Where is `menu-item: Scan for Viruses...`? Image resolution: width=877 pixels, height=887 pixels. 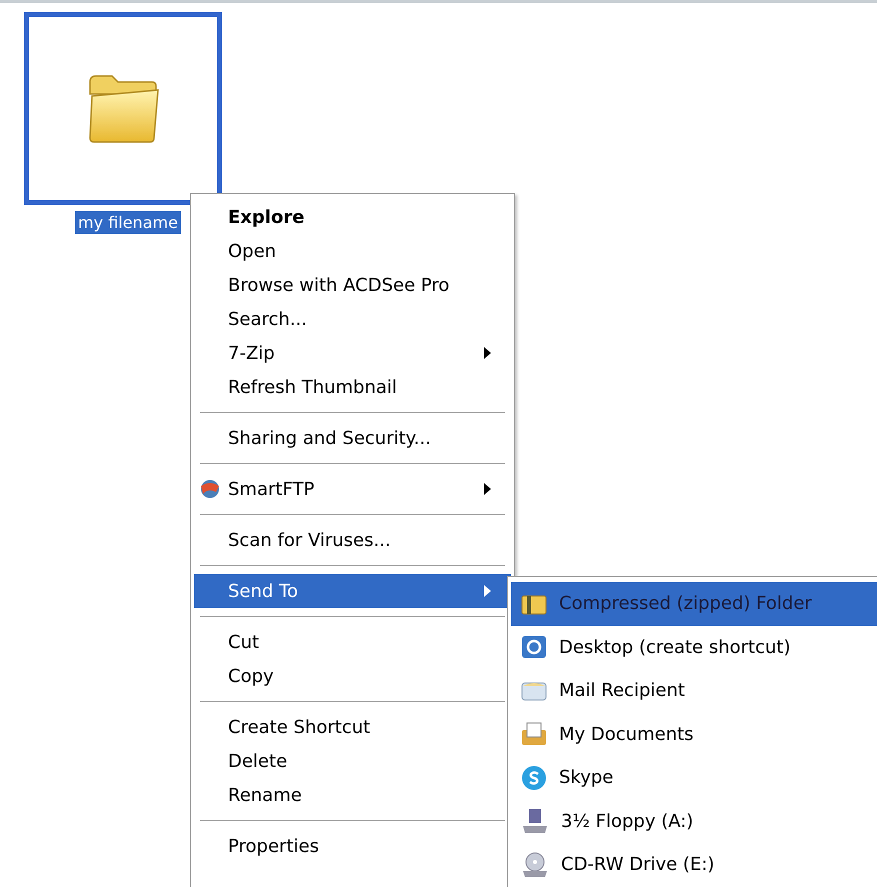 menu-item: Scan for Viruses... is located at coordinates (352, 540).